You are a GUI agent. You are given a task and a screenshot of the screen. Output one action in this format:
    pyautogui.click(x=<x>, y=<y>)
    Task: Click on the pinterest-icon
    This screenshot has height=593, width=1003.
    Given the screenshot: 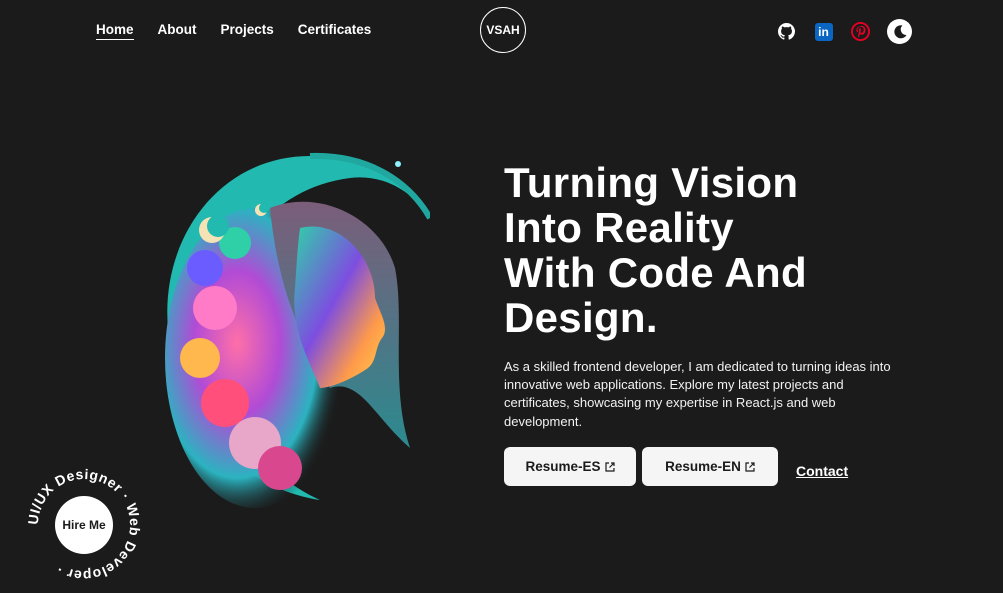 What is the action you would take?
    pyautogui.click(x=860, y=31)
    